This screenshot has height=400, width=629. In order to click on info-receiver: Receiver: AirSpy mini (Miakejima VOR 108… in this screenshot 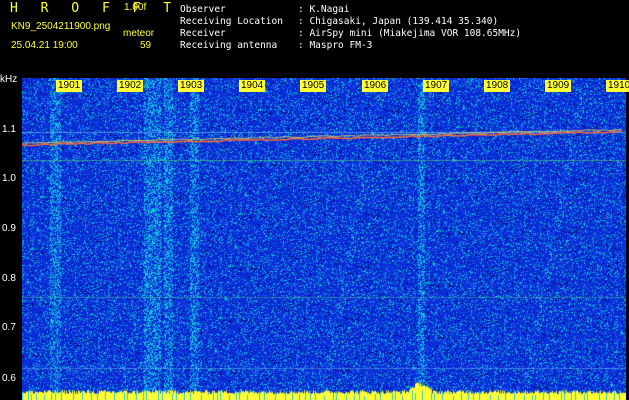, I will do `click(351, 33)`.